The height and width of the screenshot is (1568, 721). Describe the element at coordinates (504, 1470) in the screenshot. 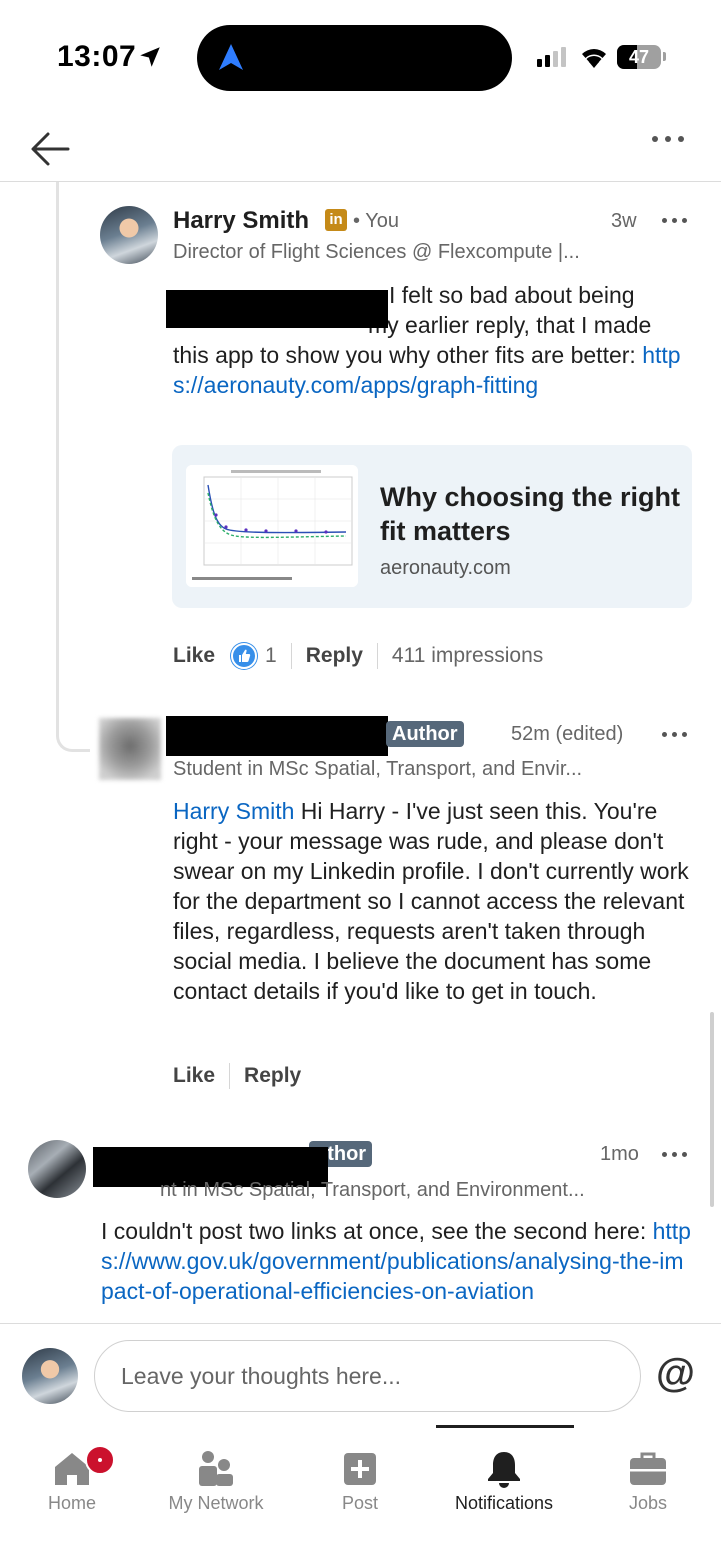

I see `bell-icon` at that location.